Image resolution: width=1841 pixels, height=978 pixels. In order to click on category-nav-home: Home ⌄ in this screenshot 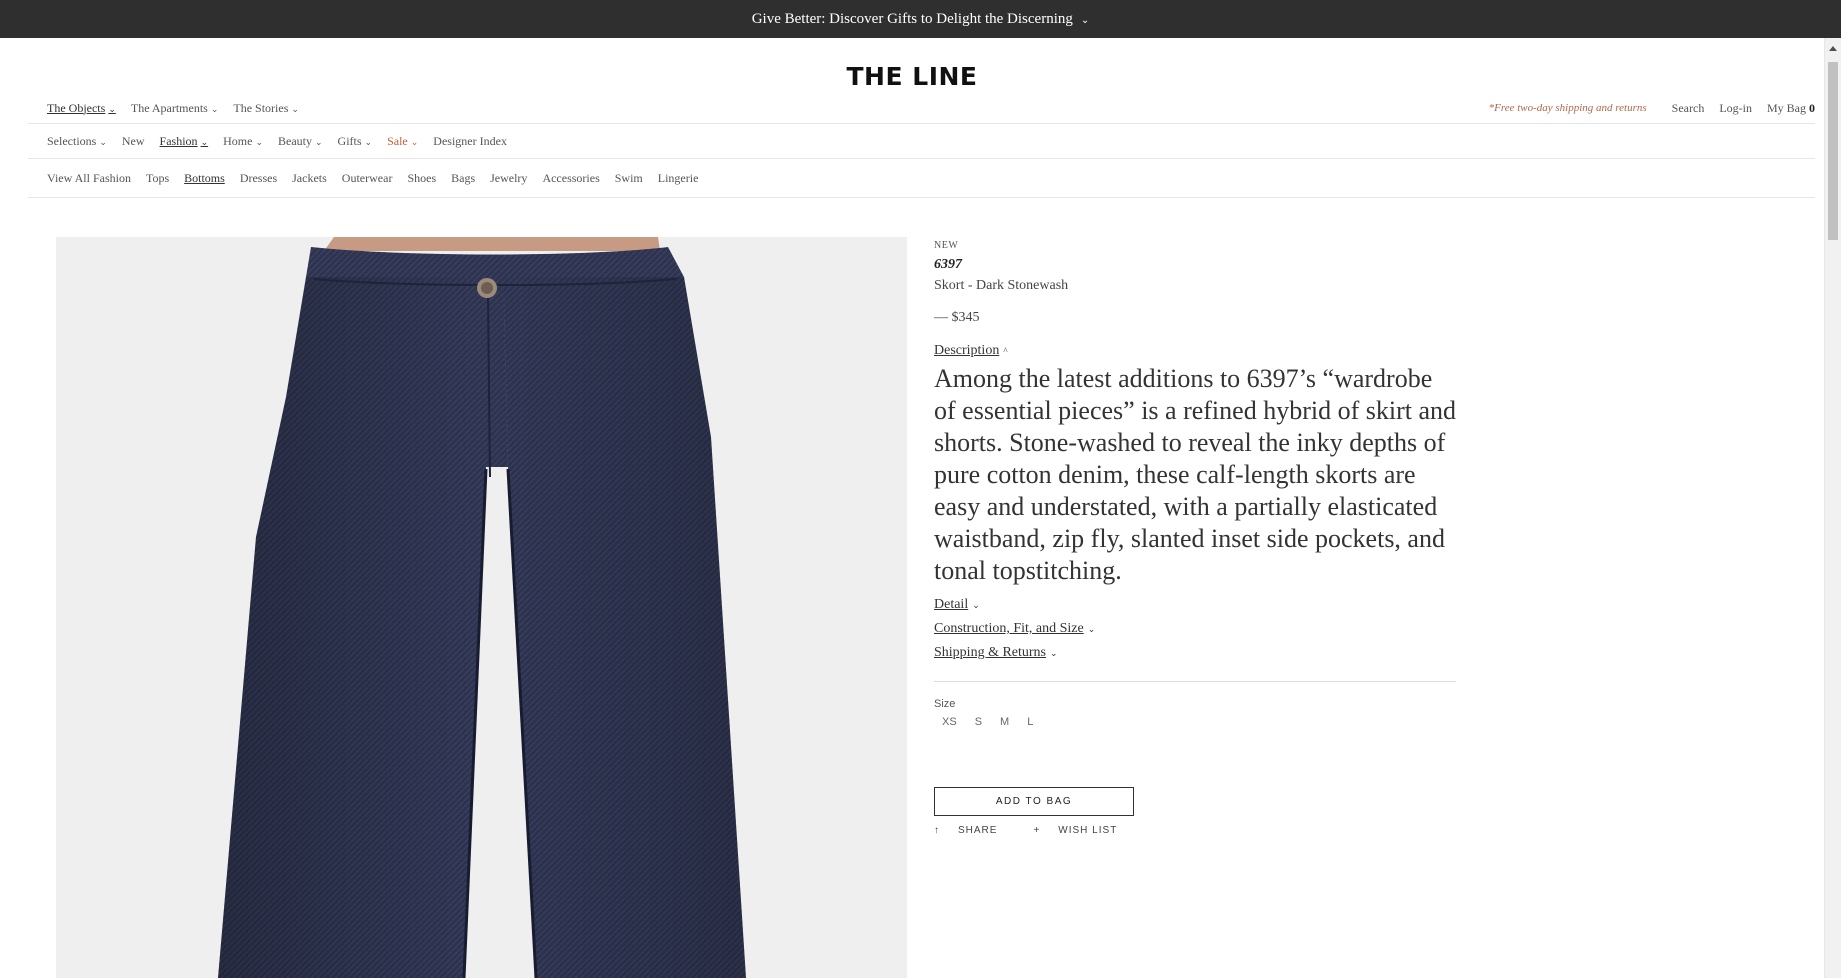, I will do `click(243, 141)`.